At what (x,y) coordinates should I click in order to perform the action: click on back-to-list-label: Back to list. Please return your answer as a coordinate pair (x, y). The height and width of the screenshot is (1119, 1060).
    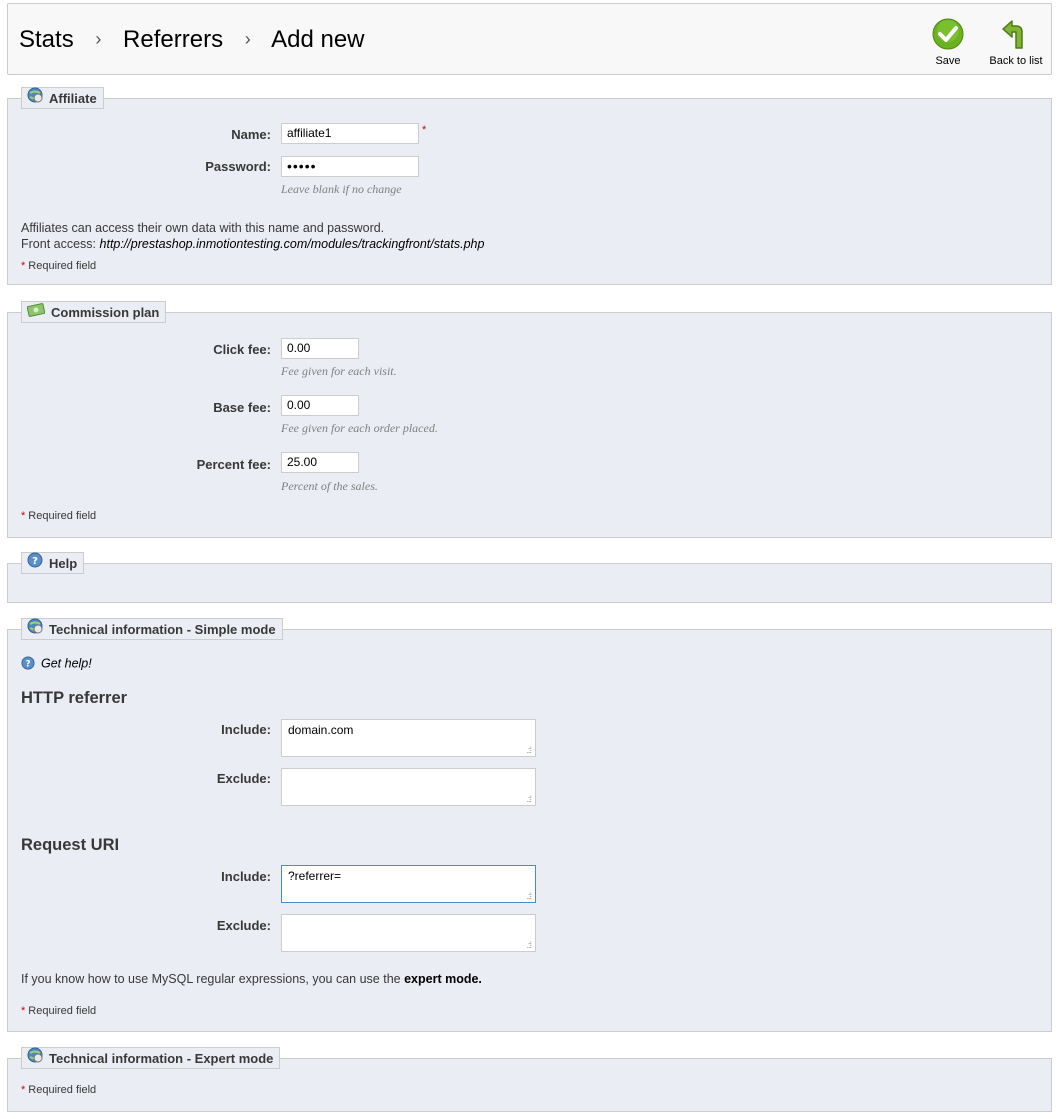
    Looking at the image, I should click on (1016, 61).